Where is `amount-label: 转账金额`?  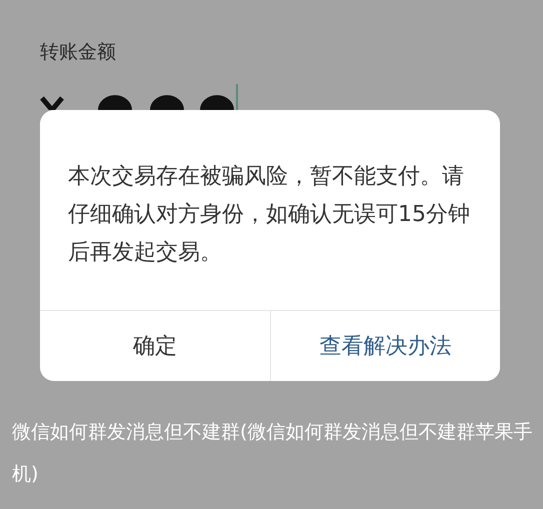 amount-label: 转账金额 is located at coordinates (78, 52).